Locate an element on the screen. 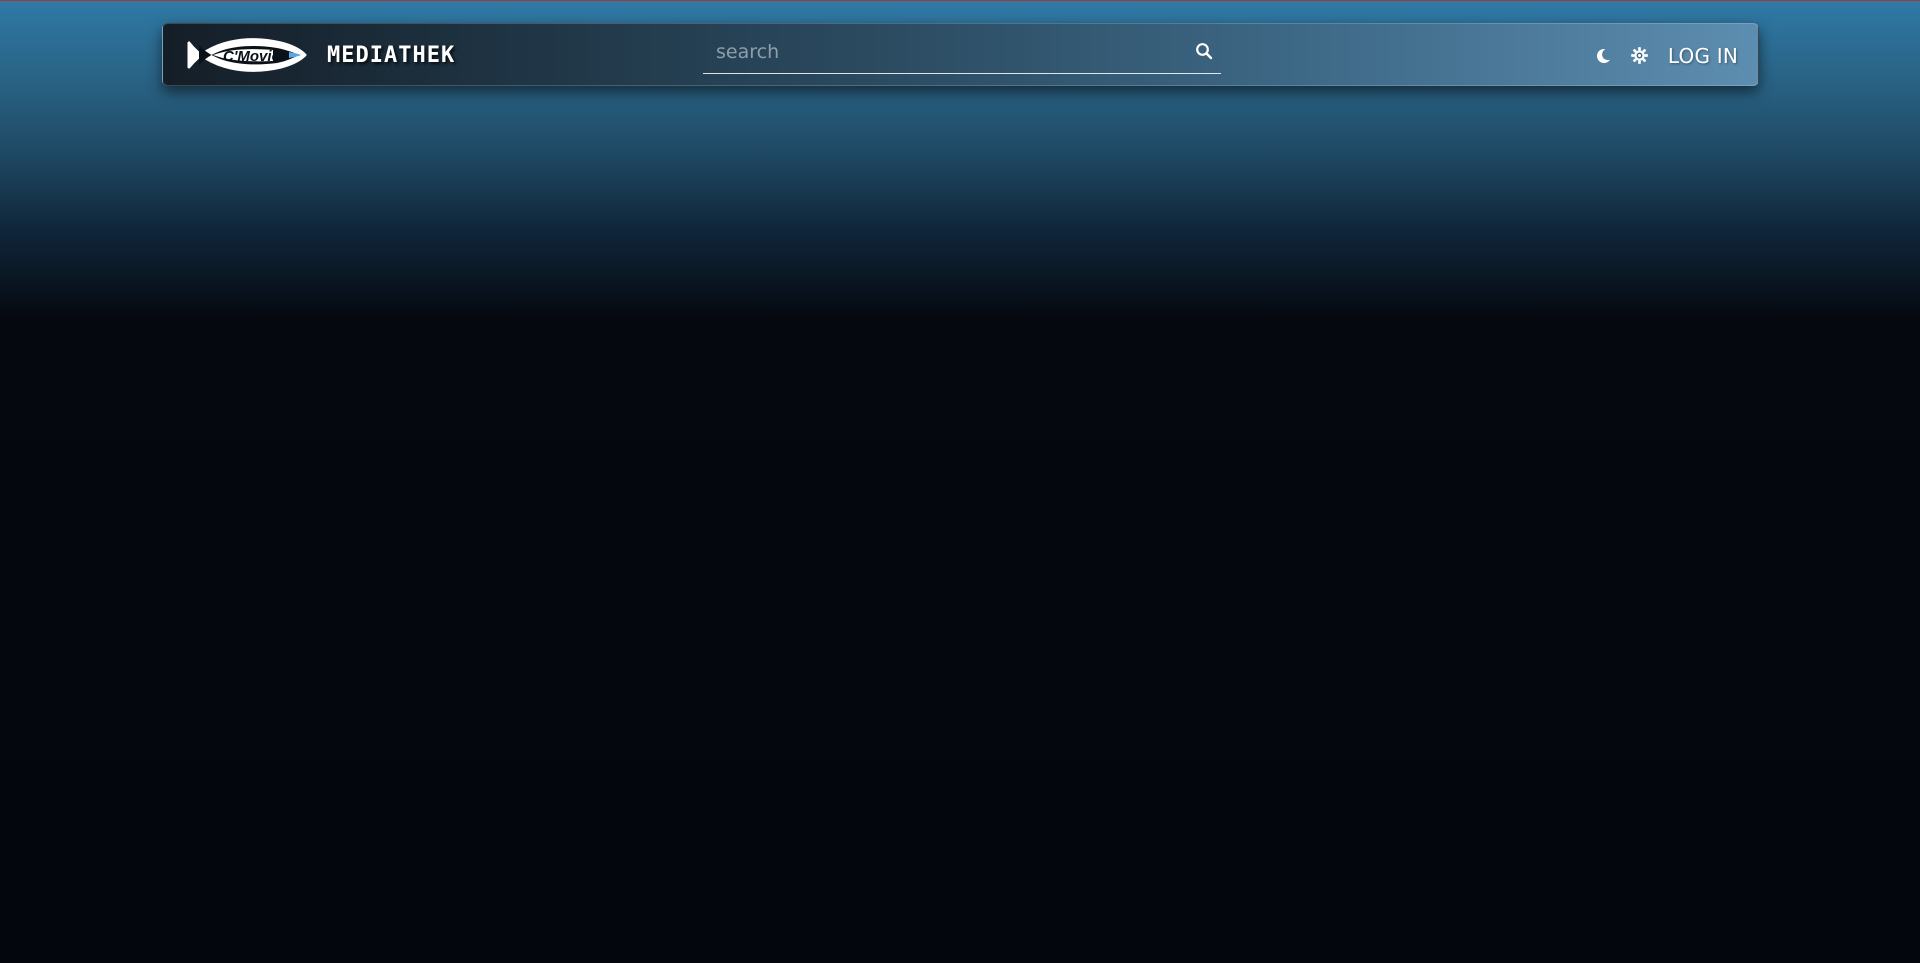  login-button: LOG IN is located at coordinates (1703, 56).